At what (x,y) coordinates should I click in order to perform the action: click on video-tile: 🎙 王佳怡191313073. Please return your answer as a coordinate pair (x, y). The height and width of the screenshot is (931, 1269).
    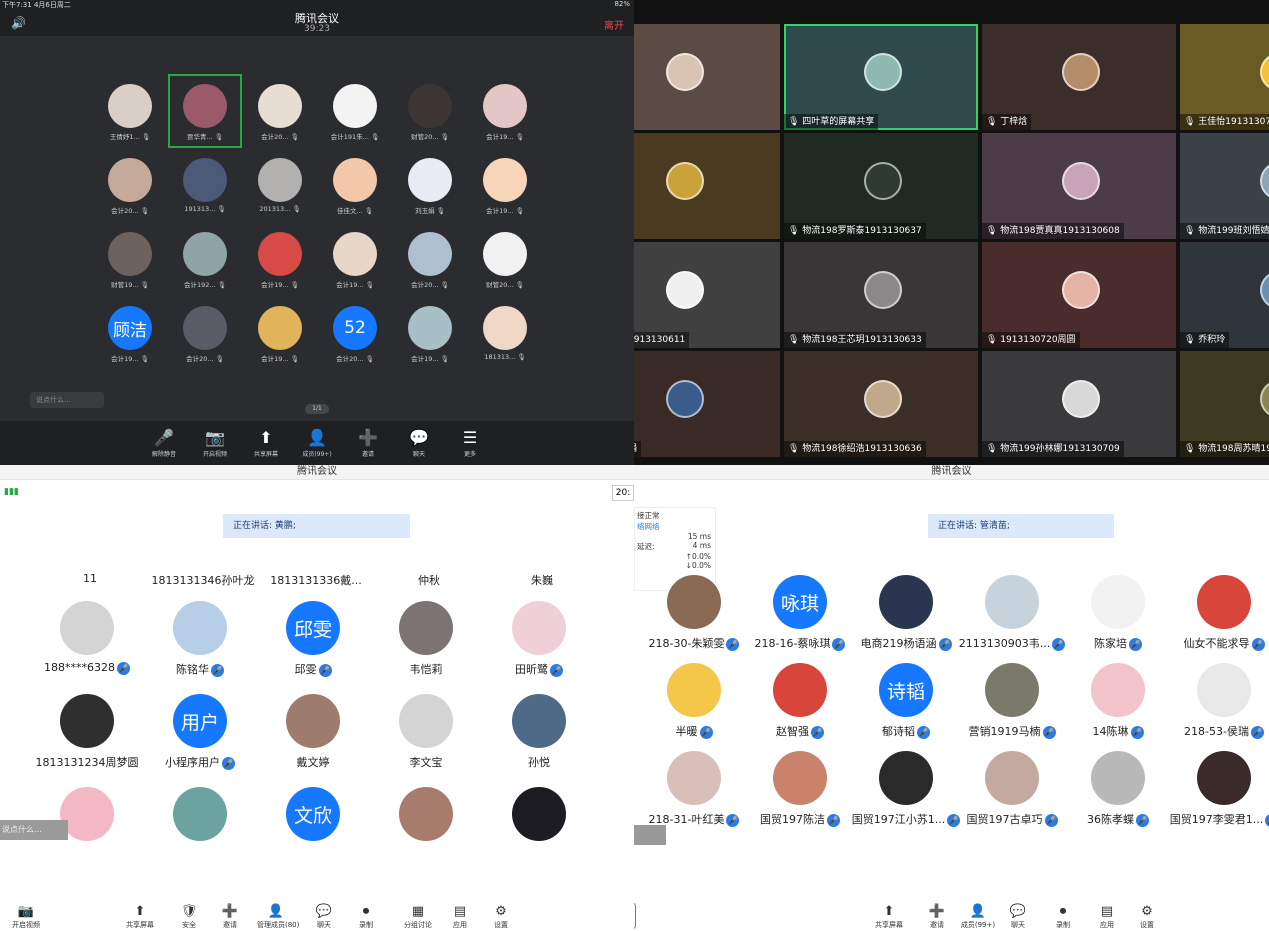
    Looking at the image, I should click on (1224, 77).